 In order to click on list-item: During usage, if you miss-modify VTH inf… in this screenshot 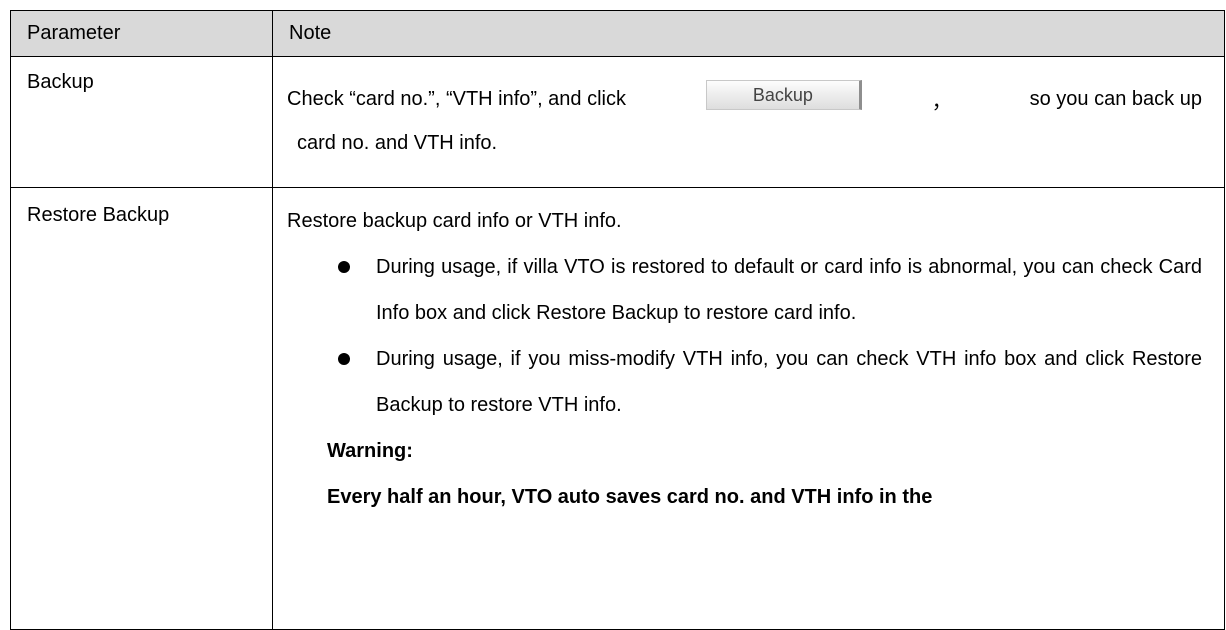, I will do `click(744, 382)`.